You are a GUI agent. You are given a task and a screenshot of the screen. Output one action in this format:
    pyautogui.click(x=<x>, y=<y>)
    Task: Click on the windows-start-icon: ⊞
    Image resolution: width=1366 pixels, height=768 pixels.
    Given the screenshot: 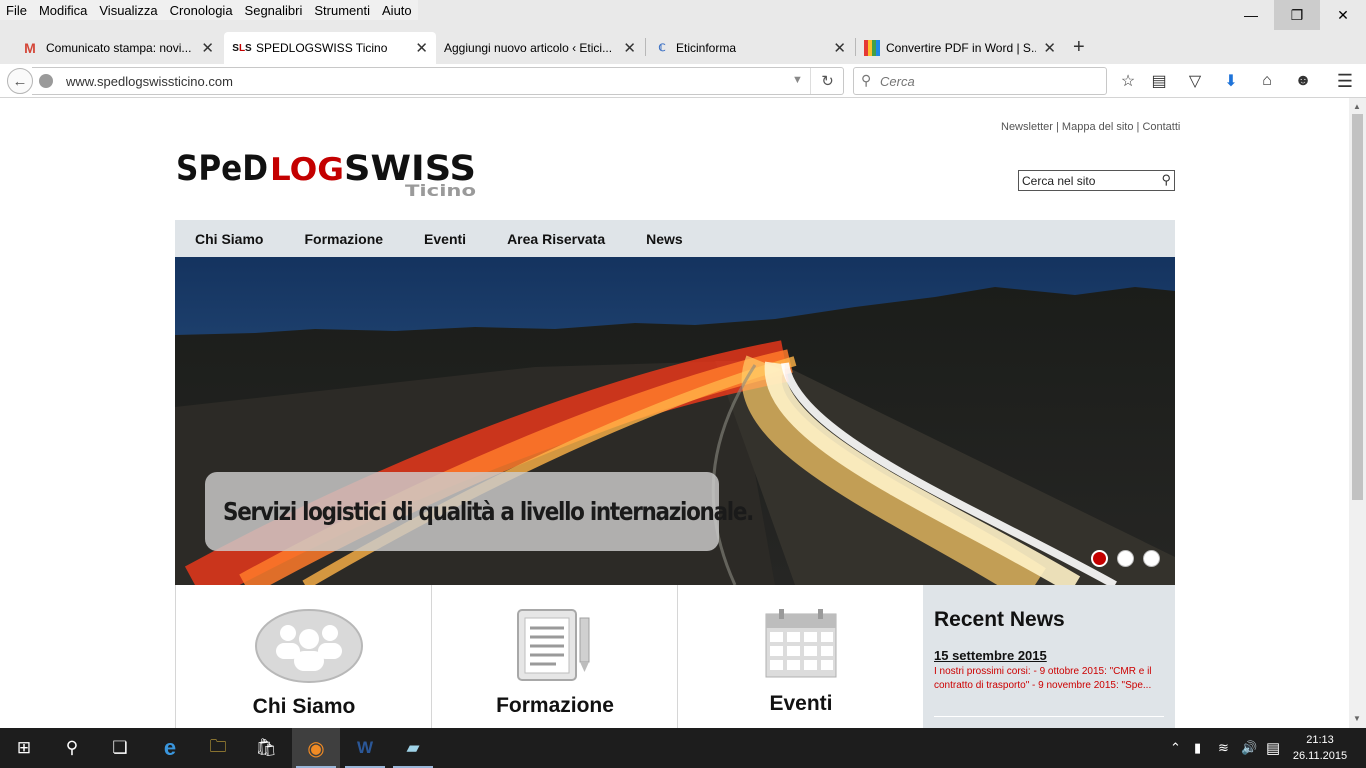 What is the action you would take?
    pyautogui.click(x=24, y=748)
    